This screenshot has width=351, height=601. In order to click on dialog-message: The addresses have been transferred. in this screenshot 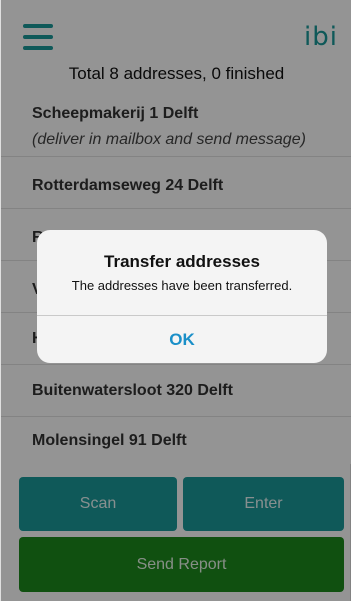, I will do `click(182, 285)`.